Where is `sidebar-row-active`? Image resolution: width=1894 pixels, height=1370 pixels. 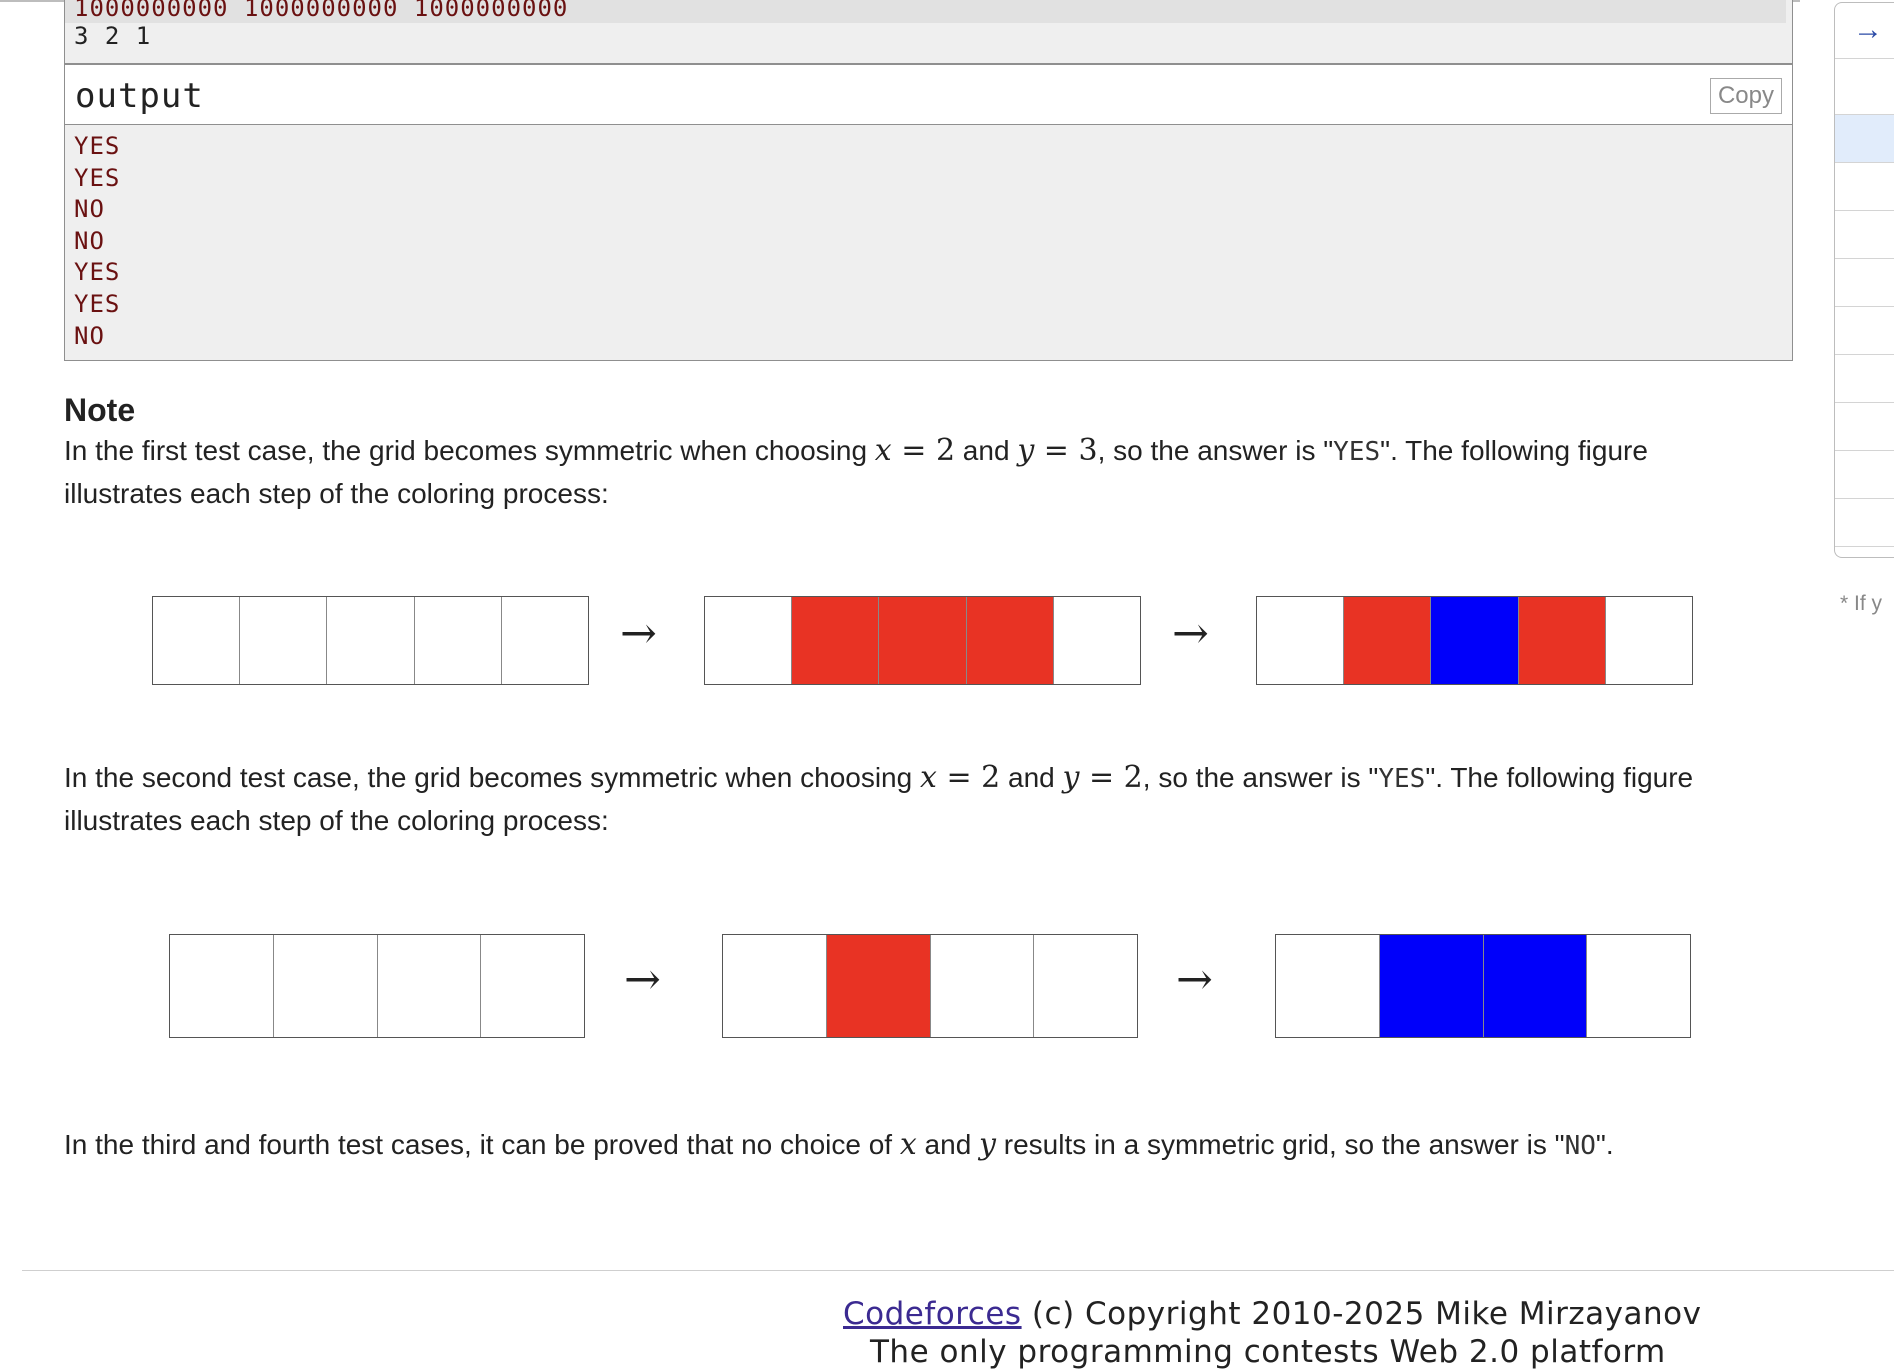 sidebar-row-active is located at coordinates (1864, 139).